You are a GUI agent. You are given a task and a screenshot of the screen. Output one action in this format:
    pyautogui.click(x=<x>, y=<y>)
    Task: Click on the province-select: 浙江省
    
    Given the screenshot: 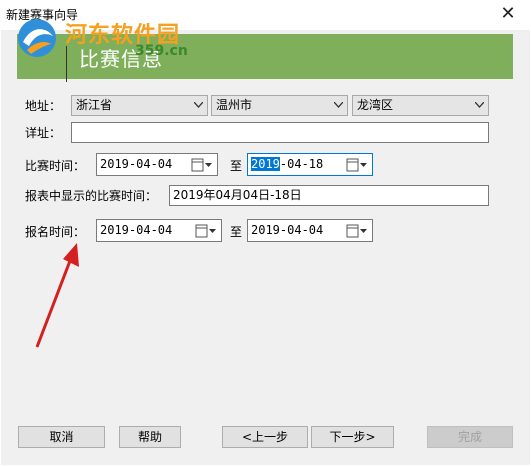 What is the action you would take?
    pyautogui.click(x=139, y=105)
    